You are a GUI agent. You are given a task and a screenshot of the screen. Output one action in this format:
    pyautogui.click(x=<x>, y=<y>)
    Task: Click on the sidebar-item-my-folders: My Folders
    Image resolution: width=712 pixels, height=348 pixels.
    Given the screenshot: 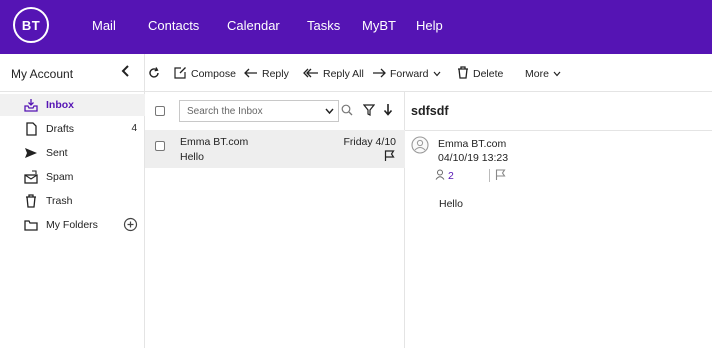 What is the action you would take?
    pyautogui.click(x=72, y=225)
    